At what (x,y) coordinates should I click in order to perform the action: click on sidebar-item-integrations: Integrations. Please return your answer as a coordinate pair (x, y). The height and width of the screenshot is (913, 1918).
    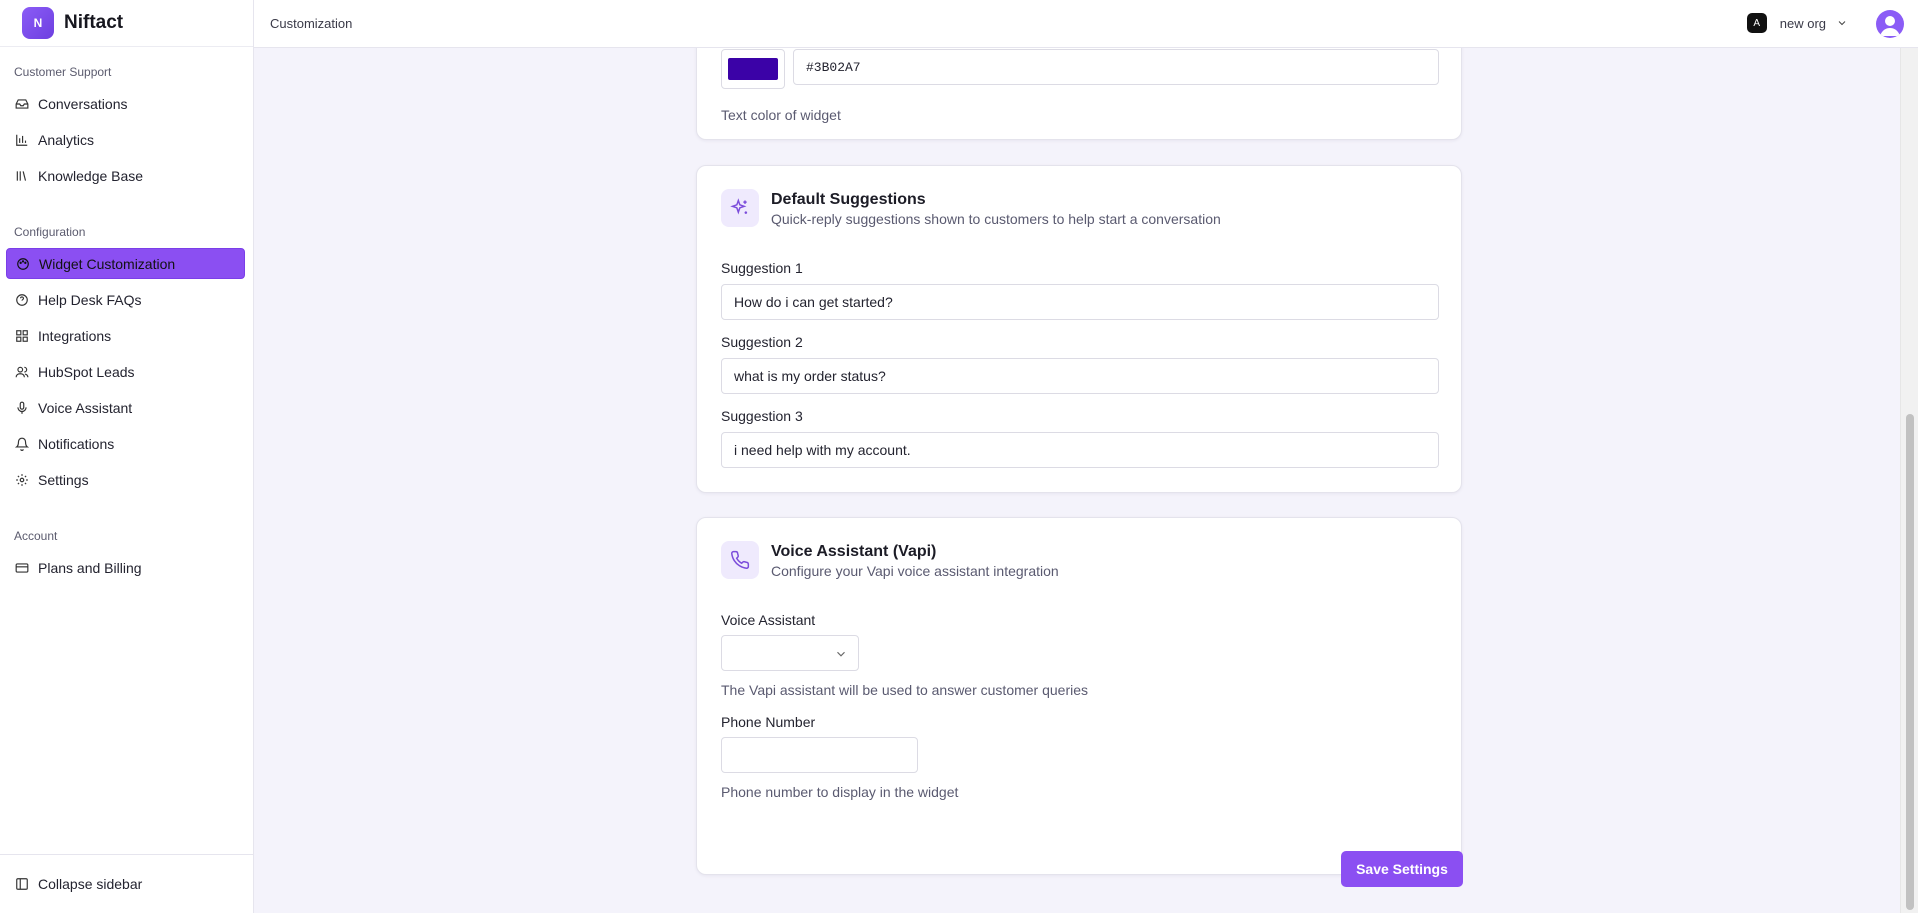
    Looking at the image, I should click on (125, 335).